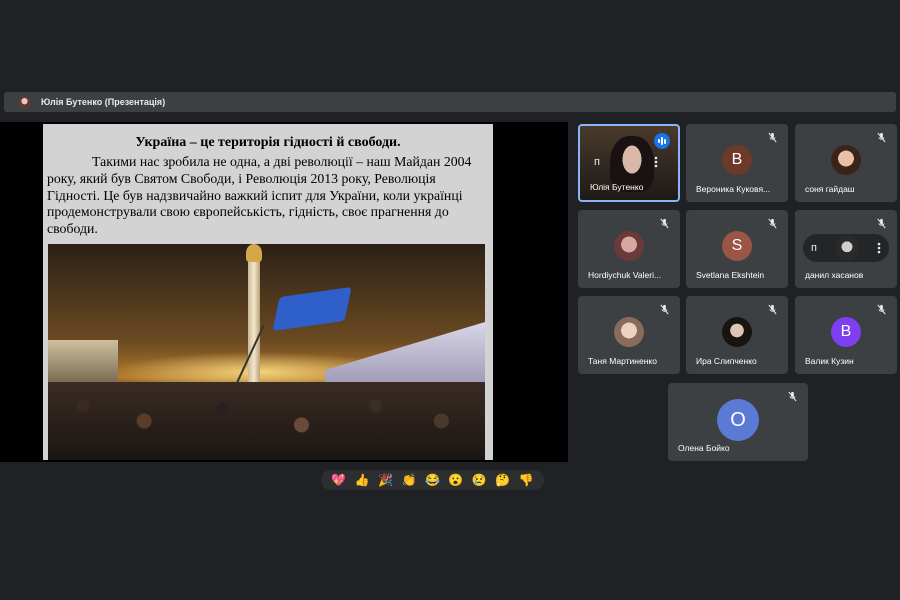 This screenshot has width=900, height=600. Describe the element at coordinates (24, 102) in the screenshot. I see `presenter-avatar` at that location.